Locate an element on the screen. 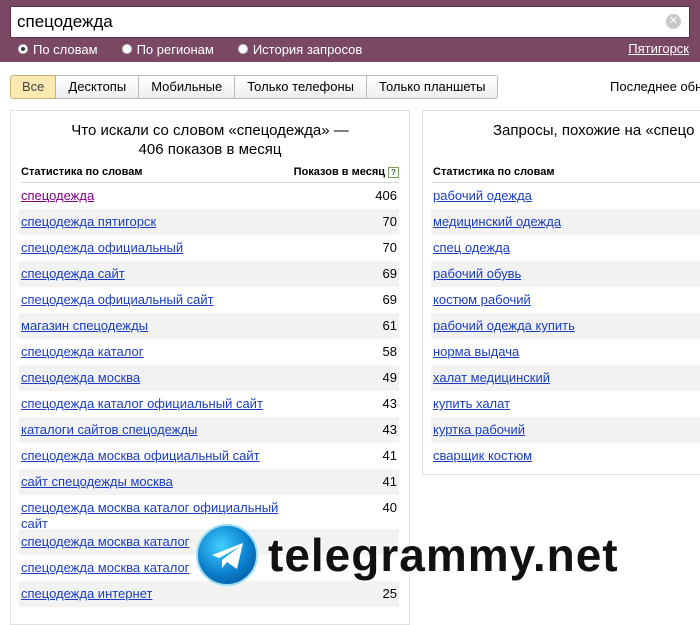 The width and height of the screenshot is (700, 625). last-updated-label: Последнее обн is located at coordinates (655, 86).